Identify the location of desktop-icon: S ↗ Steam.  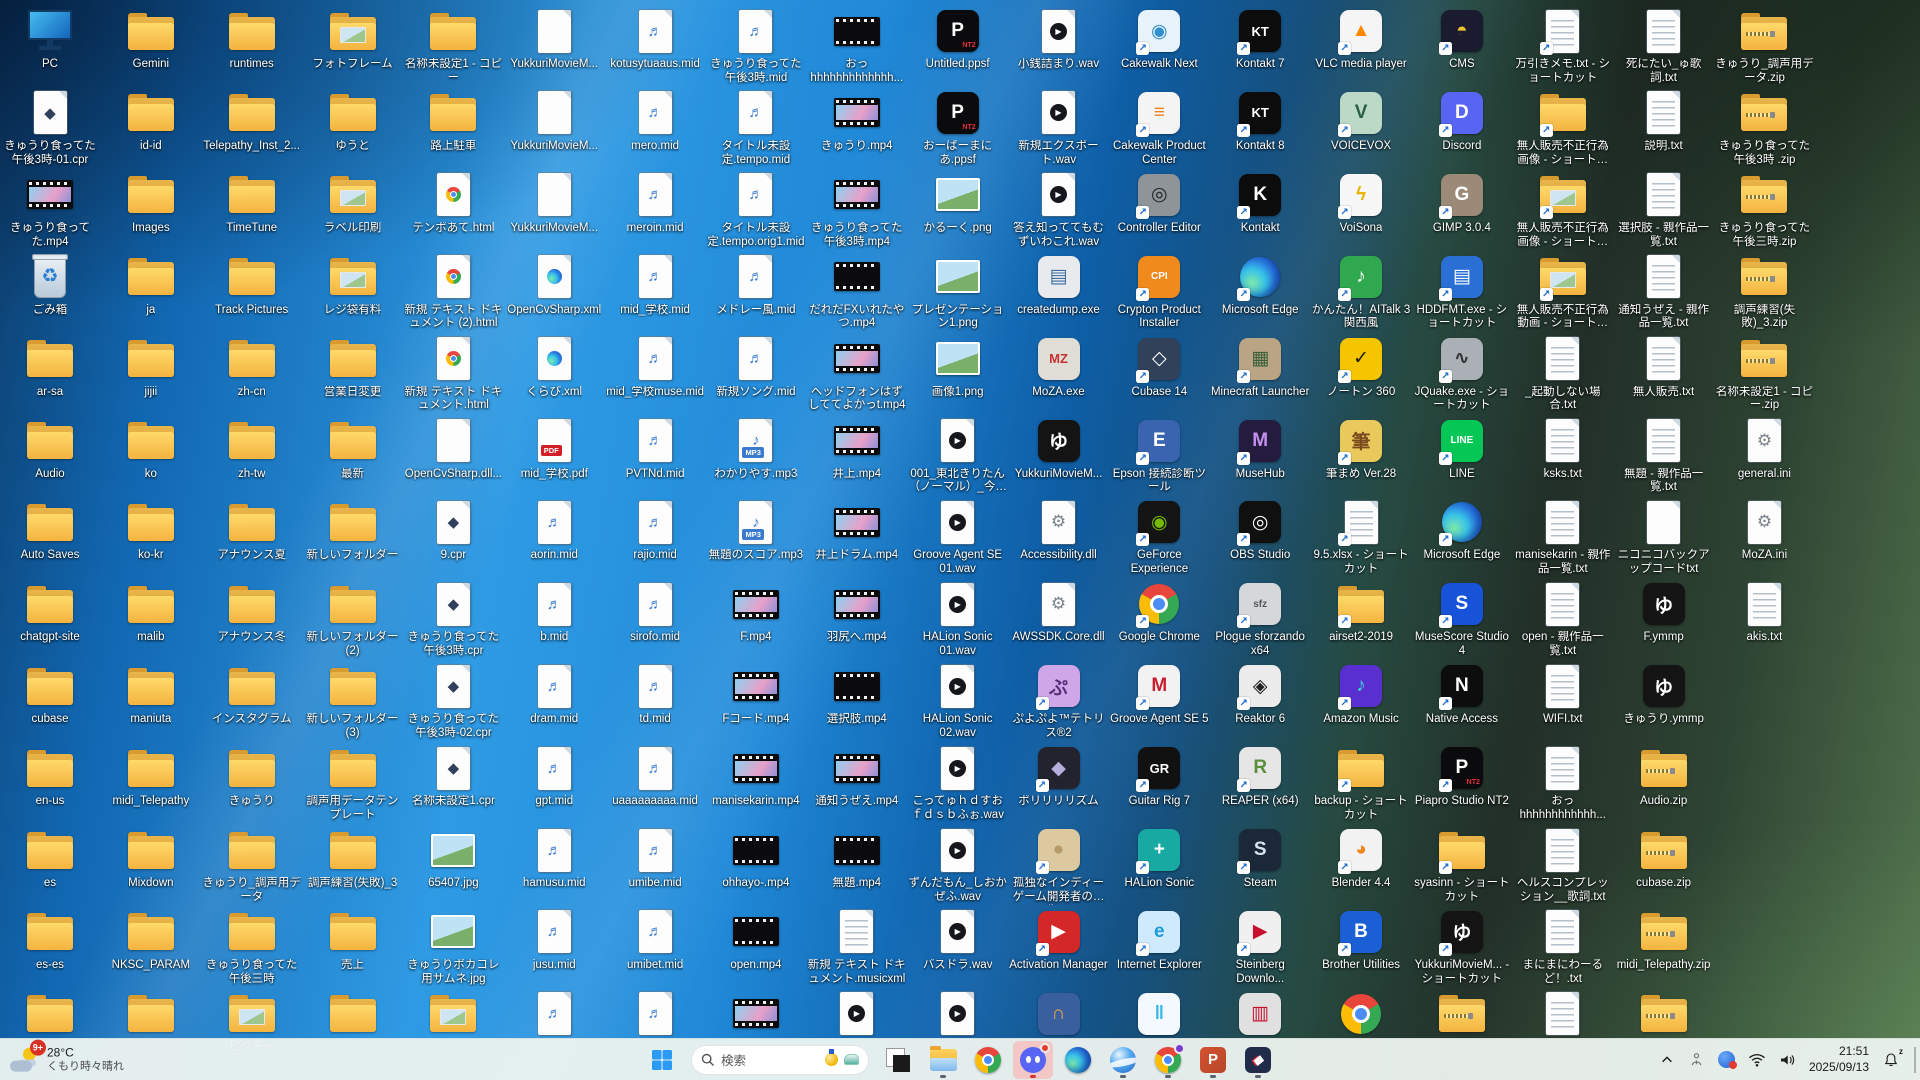
(1260, 858).